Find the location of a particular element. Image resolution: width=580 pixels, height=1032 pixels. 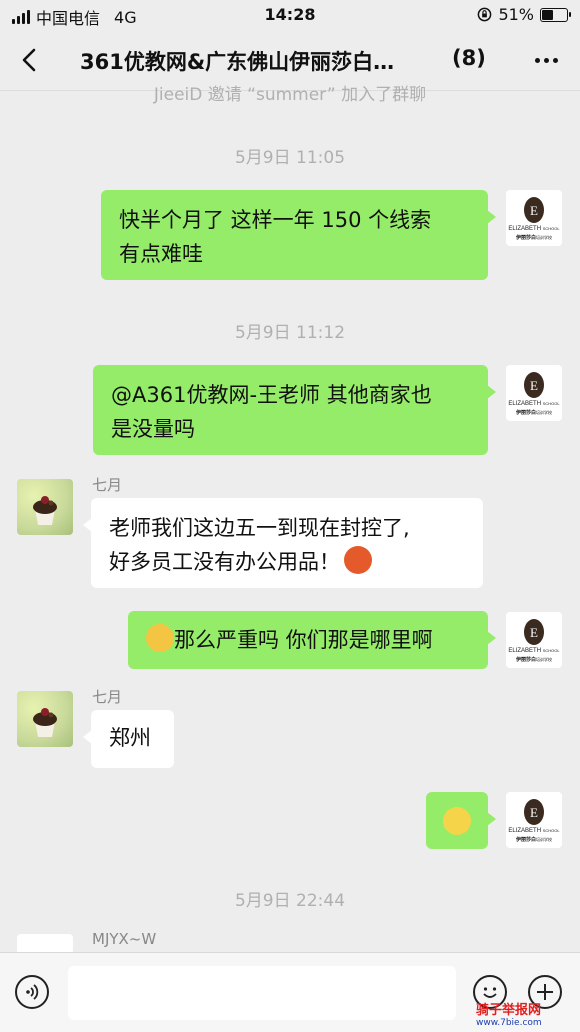

battery-percent: 51% is located at coordinates (516, 14).